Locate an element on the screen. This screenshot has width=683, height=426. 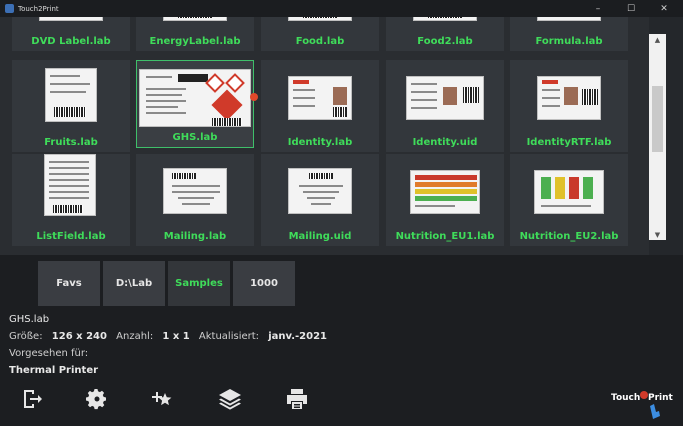
tab-samples: Samples is located at coordinates (199, 283).